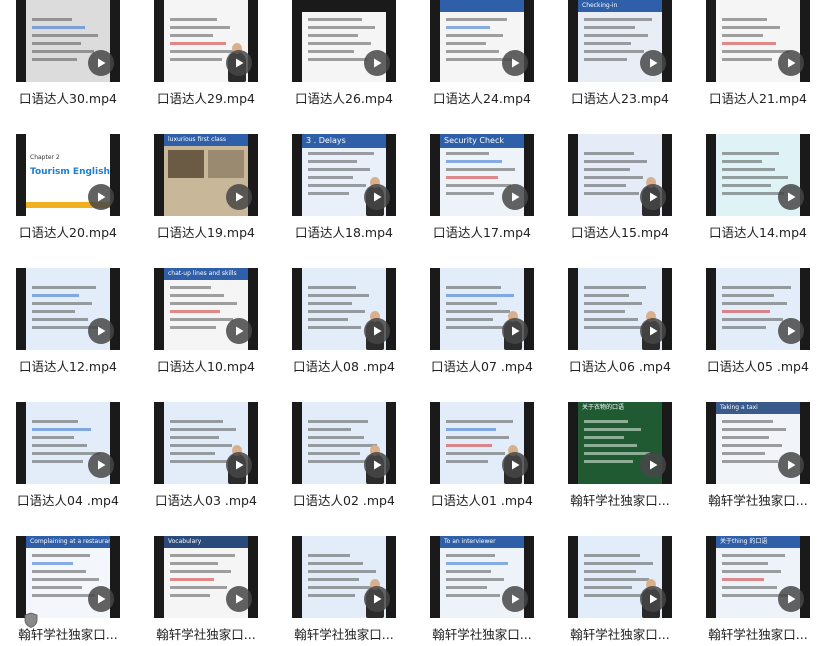 The height and width of the screenshot is (646, 821). What do you see at coordinates (206, 309) in the screenshot?
I see `video-thumbnail: chat-up lines and skills` at bounding box center [206, 309].